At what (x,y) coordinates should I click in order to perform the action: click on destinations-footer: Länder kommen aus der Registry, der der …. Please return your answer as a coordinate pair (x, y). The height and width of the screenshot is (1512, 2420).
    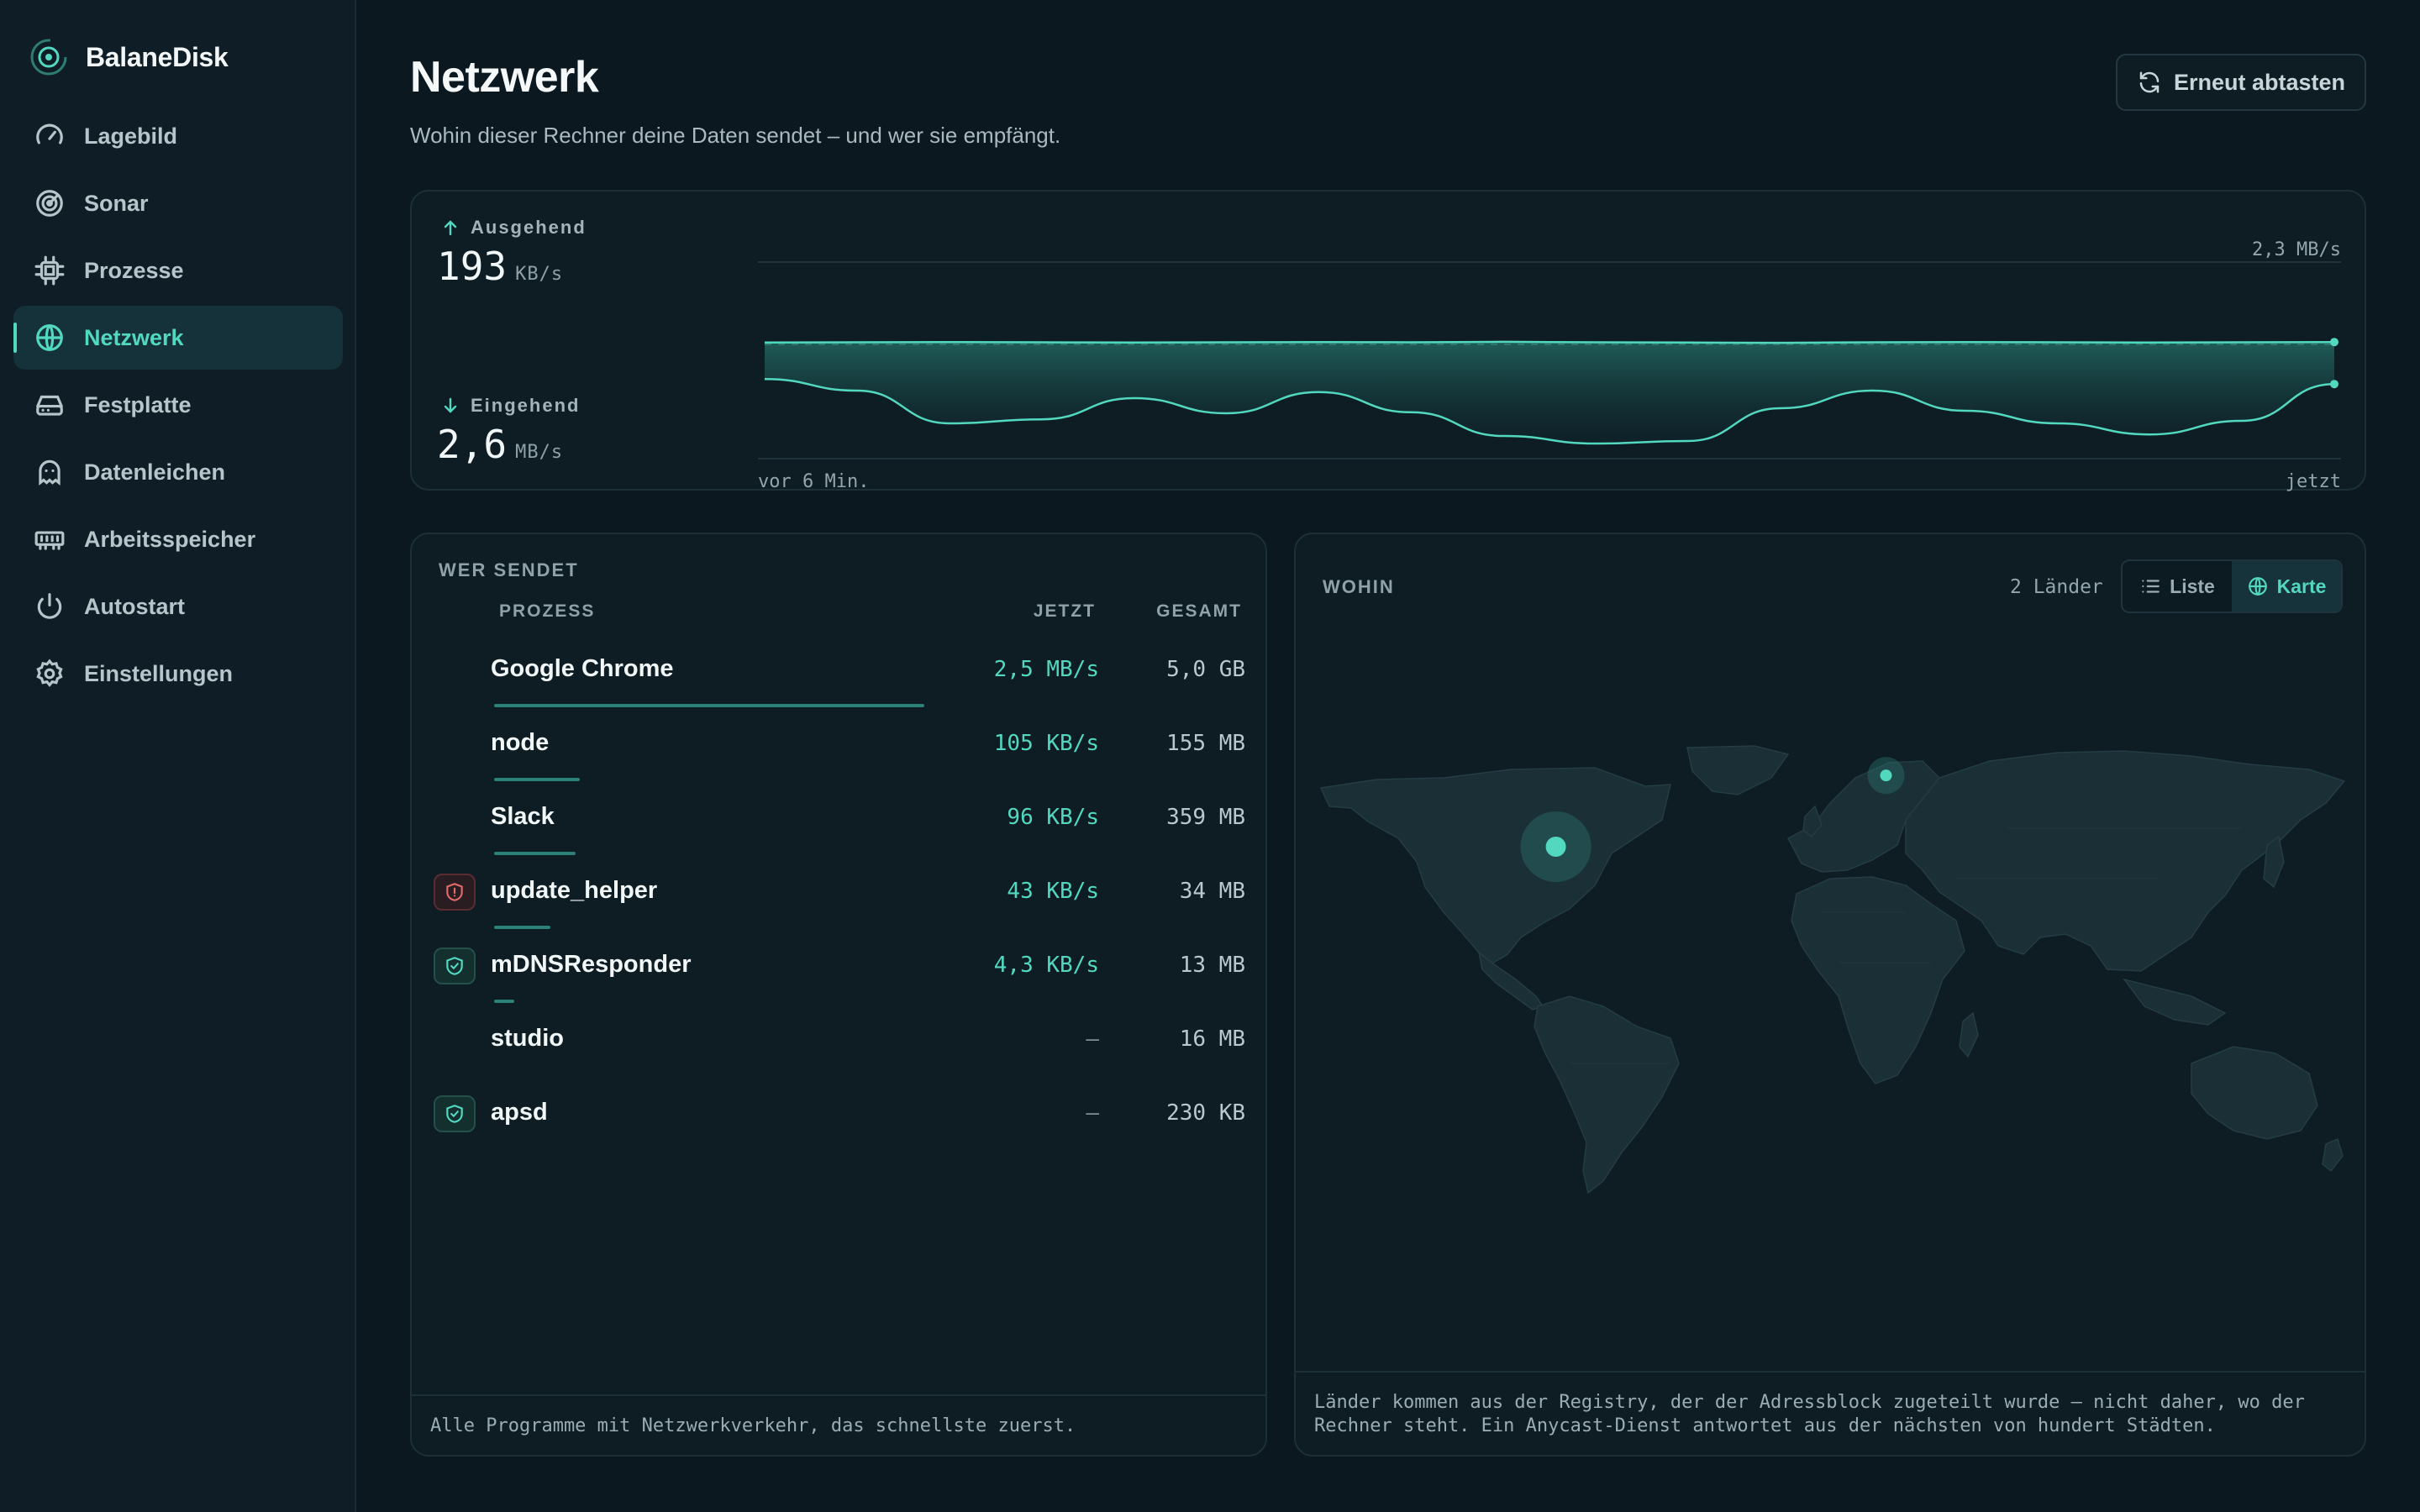
    Looking at the image, I should click on (1830, 1413).